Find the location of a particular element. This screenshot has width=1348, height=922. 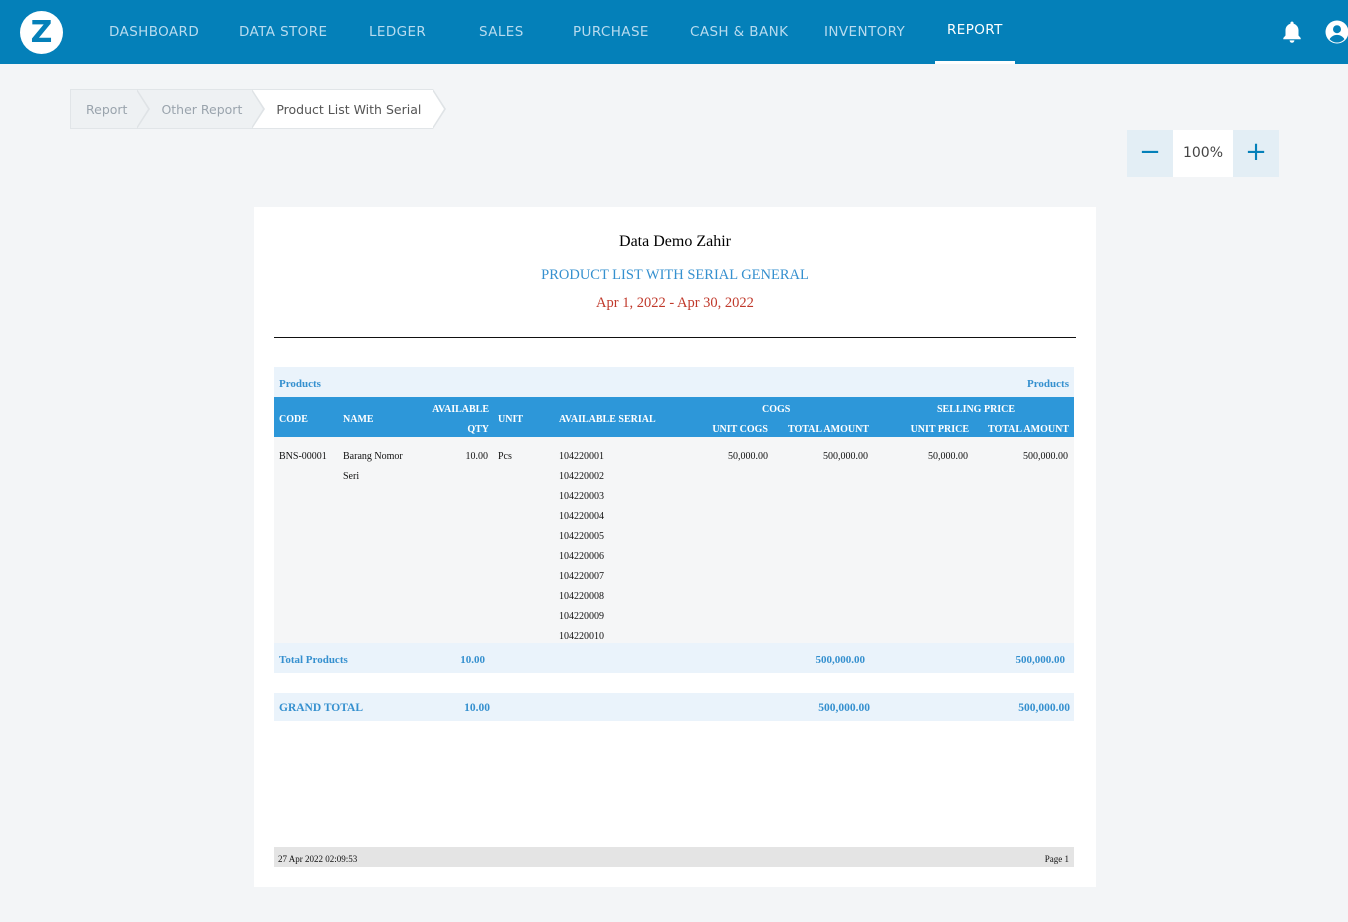

zoom-out-button: − is located at coordinates (1150, 153).